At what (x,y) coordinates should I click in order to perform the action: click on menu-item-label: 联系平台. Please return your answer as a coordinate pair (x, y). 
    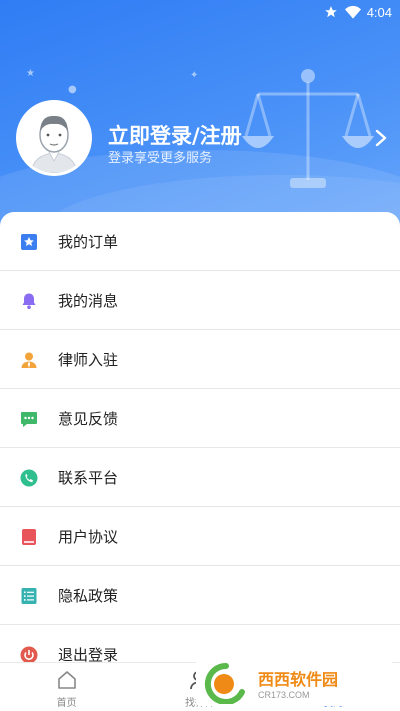
    Looking at the image, I should click on (88, 478).